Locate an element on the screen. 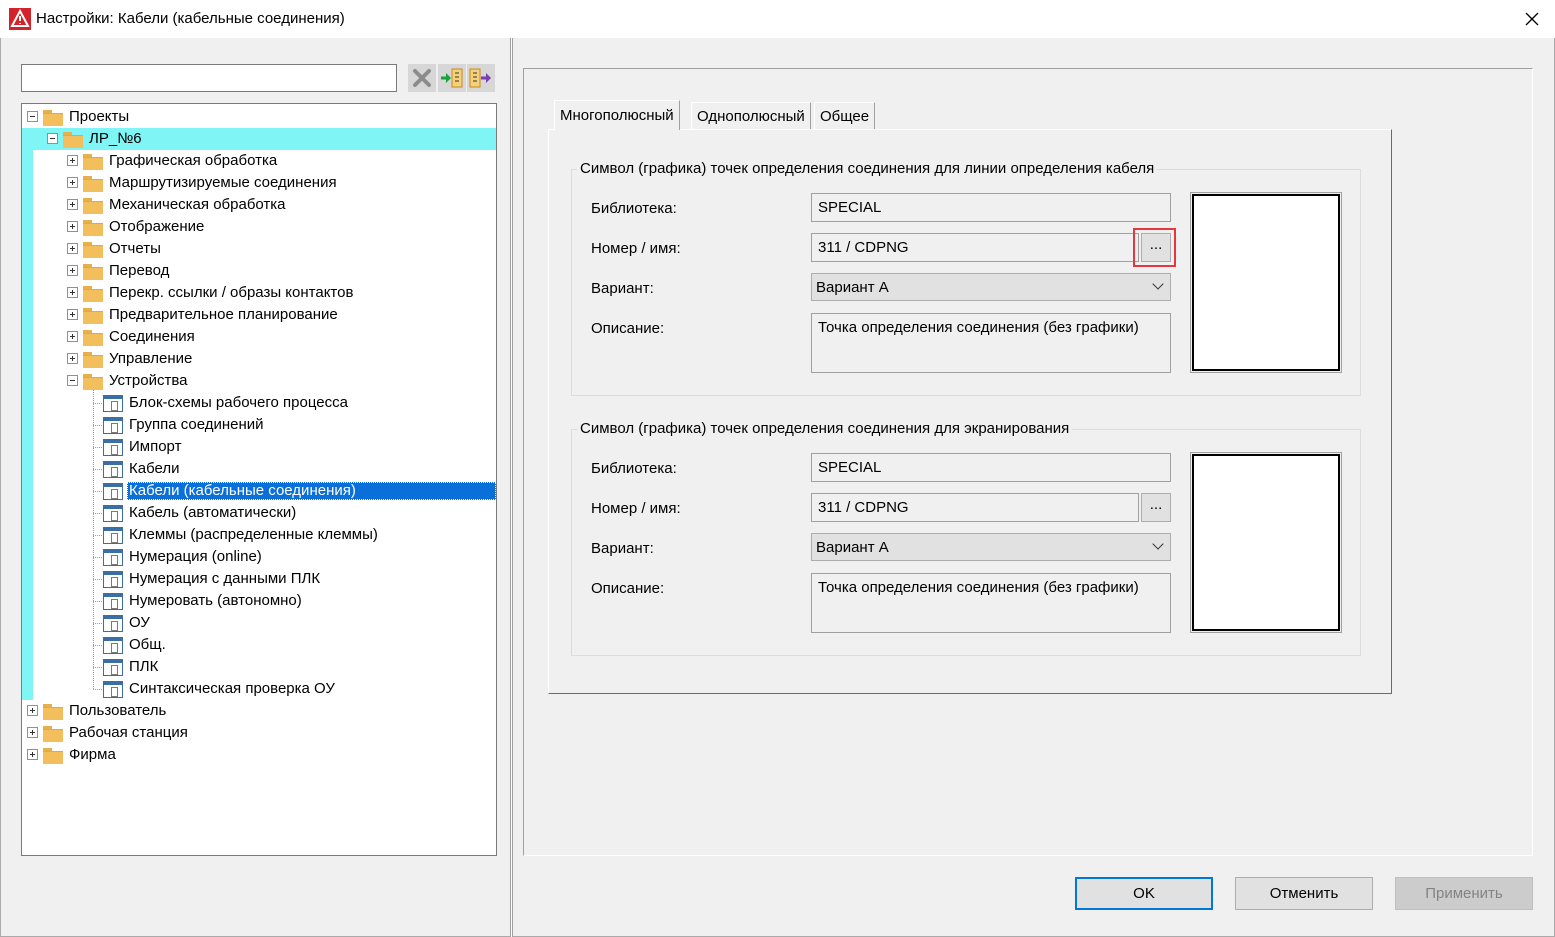  apply-button: Применить is located at coordinates (1464, 893).